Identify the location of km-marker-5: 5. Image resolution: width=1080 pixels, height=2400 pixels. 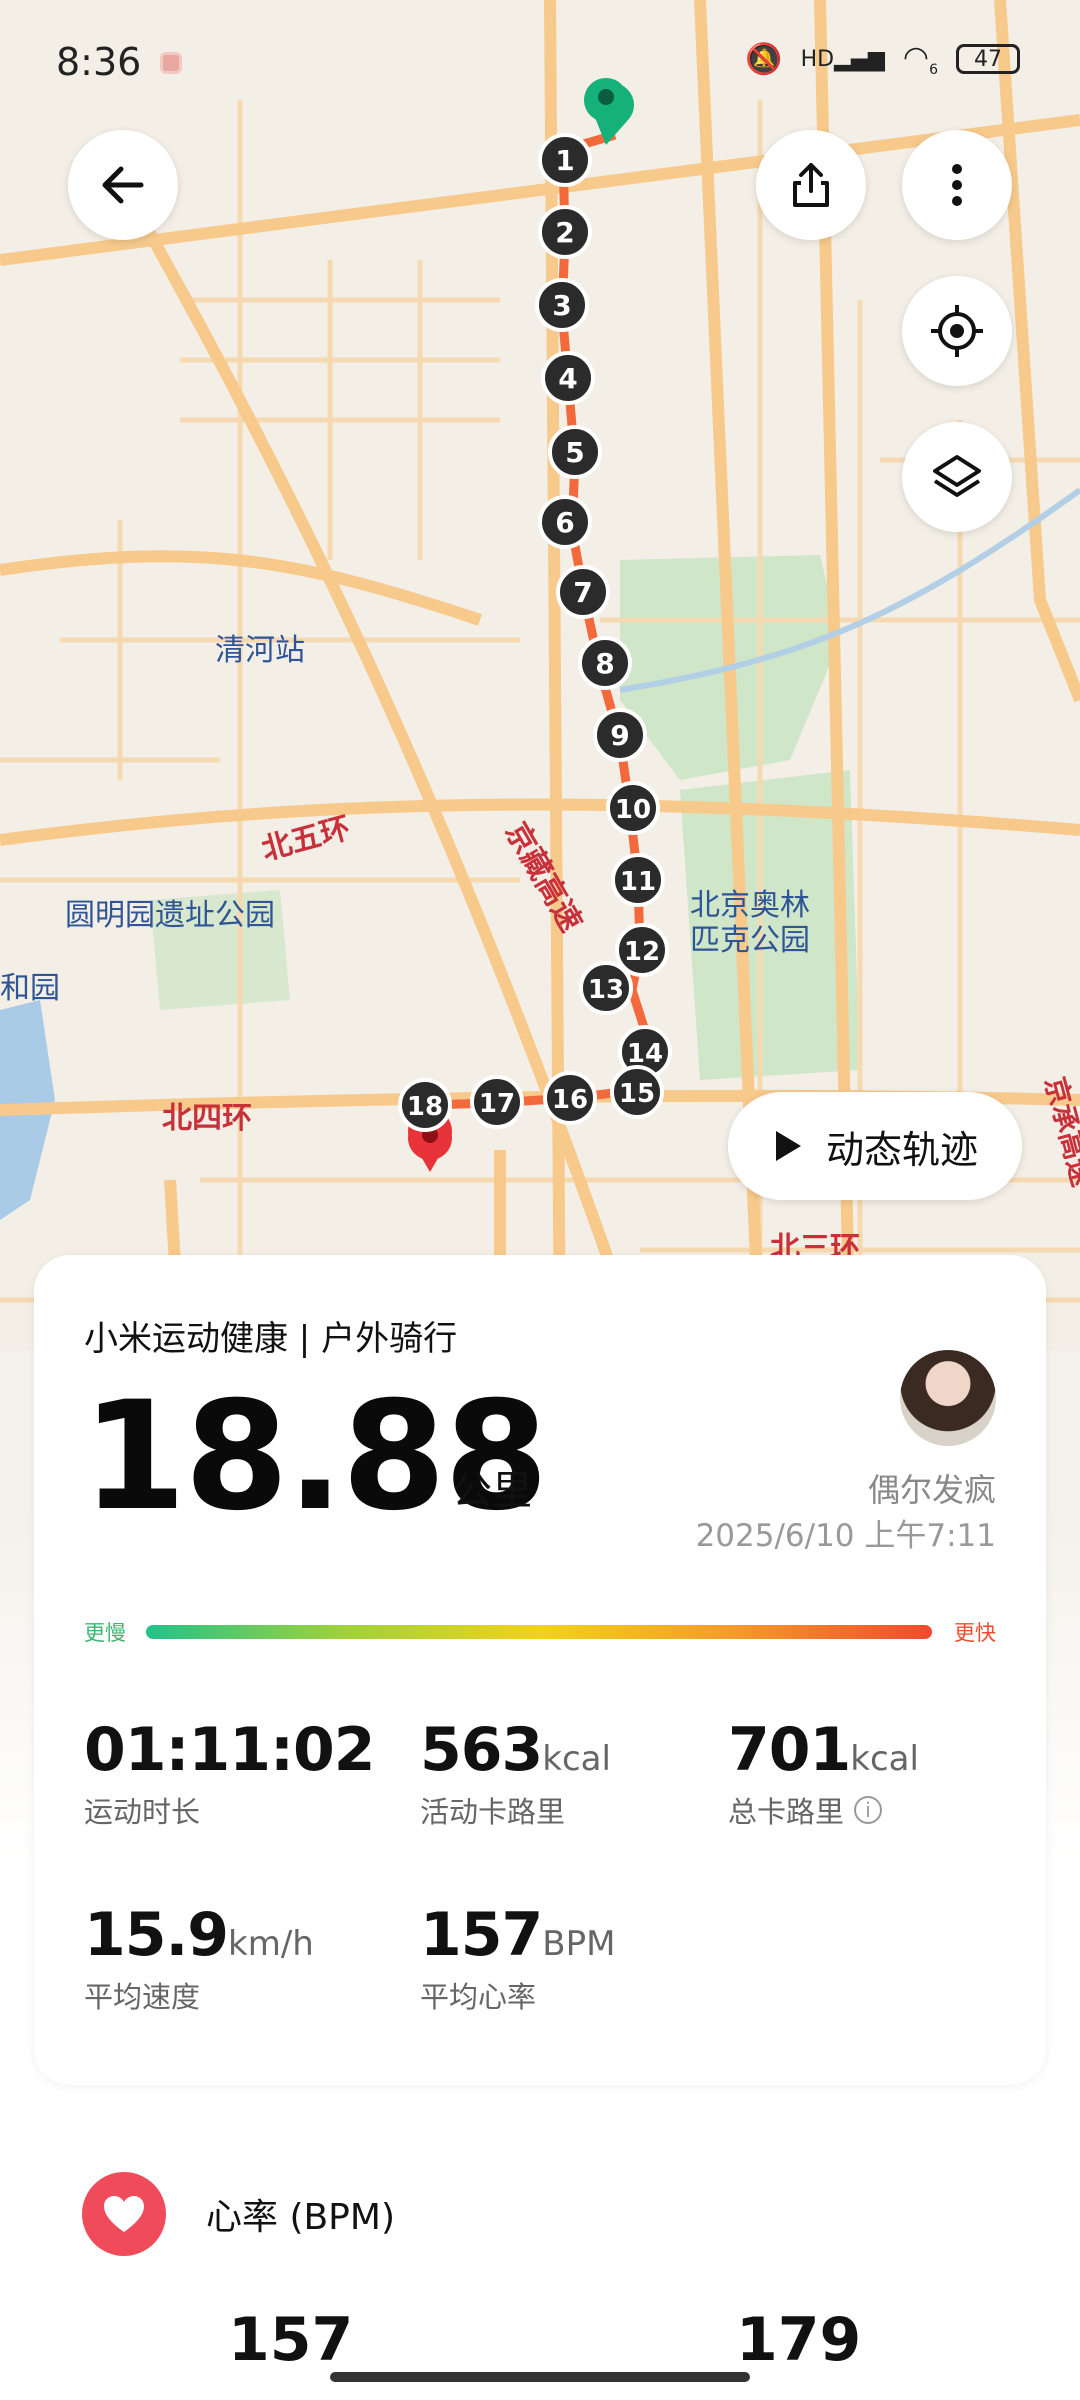
(575, 452).